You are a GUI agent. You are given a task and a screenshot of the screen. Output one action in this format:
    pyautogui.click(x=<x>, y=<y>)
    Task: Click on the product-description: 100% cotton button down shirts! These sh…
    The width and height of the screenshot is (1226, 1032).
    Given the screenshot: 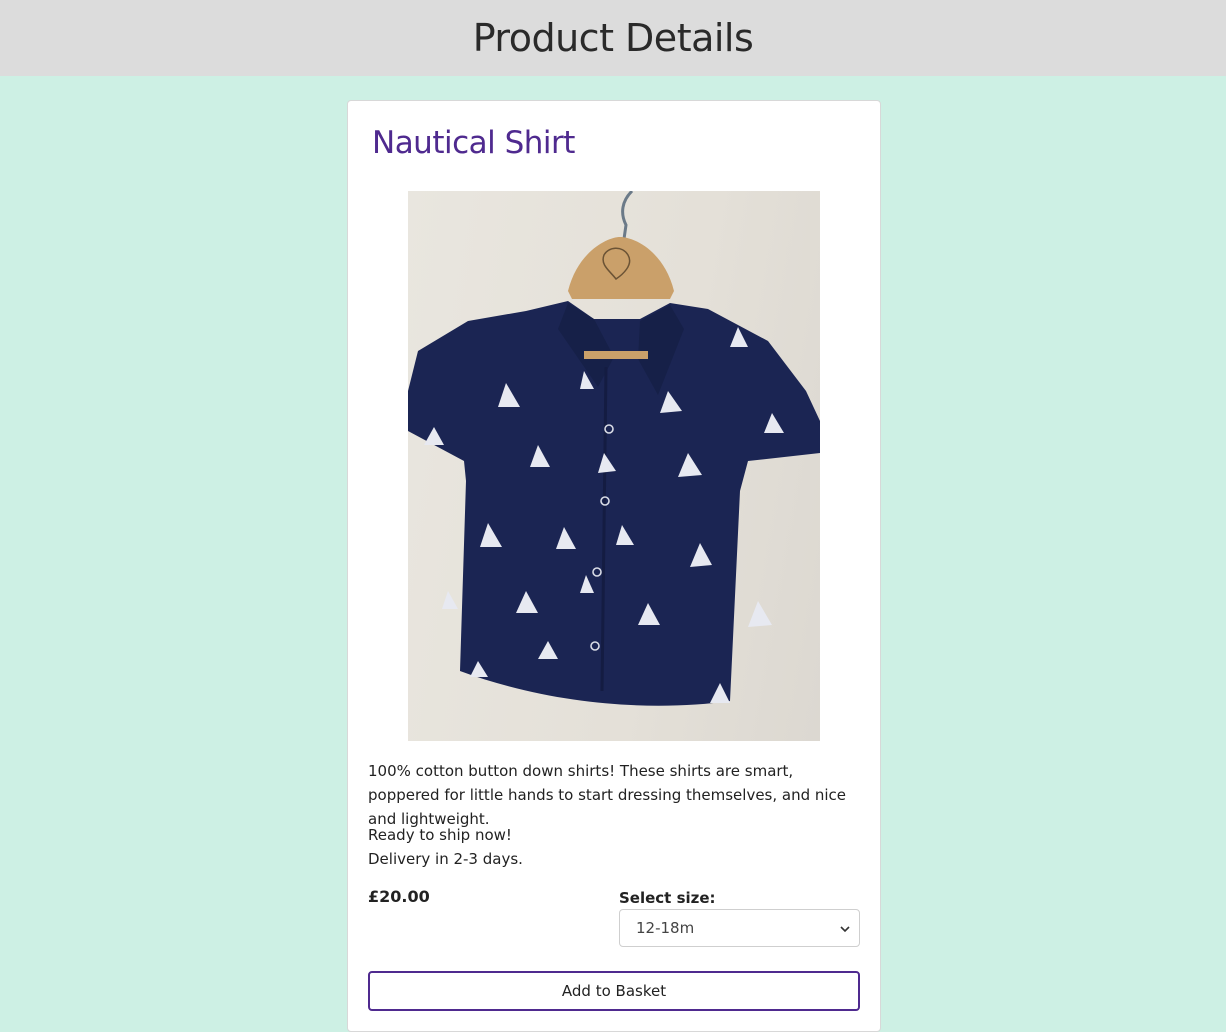 What is the action you would take?
    pyautogui.click(x=607, y=795)
    